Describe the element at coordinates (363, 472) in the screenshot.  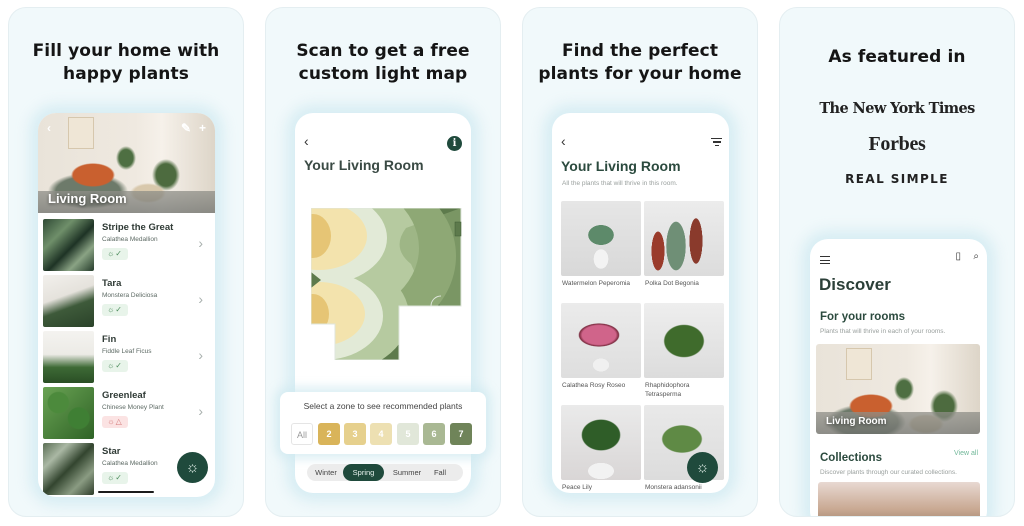
I see `season-spring-tab: Spring` at that location.